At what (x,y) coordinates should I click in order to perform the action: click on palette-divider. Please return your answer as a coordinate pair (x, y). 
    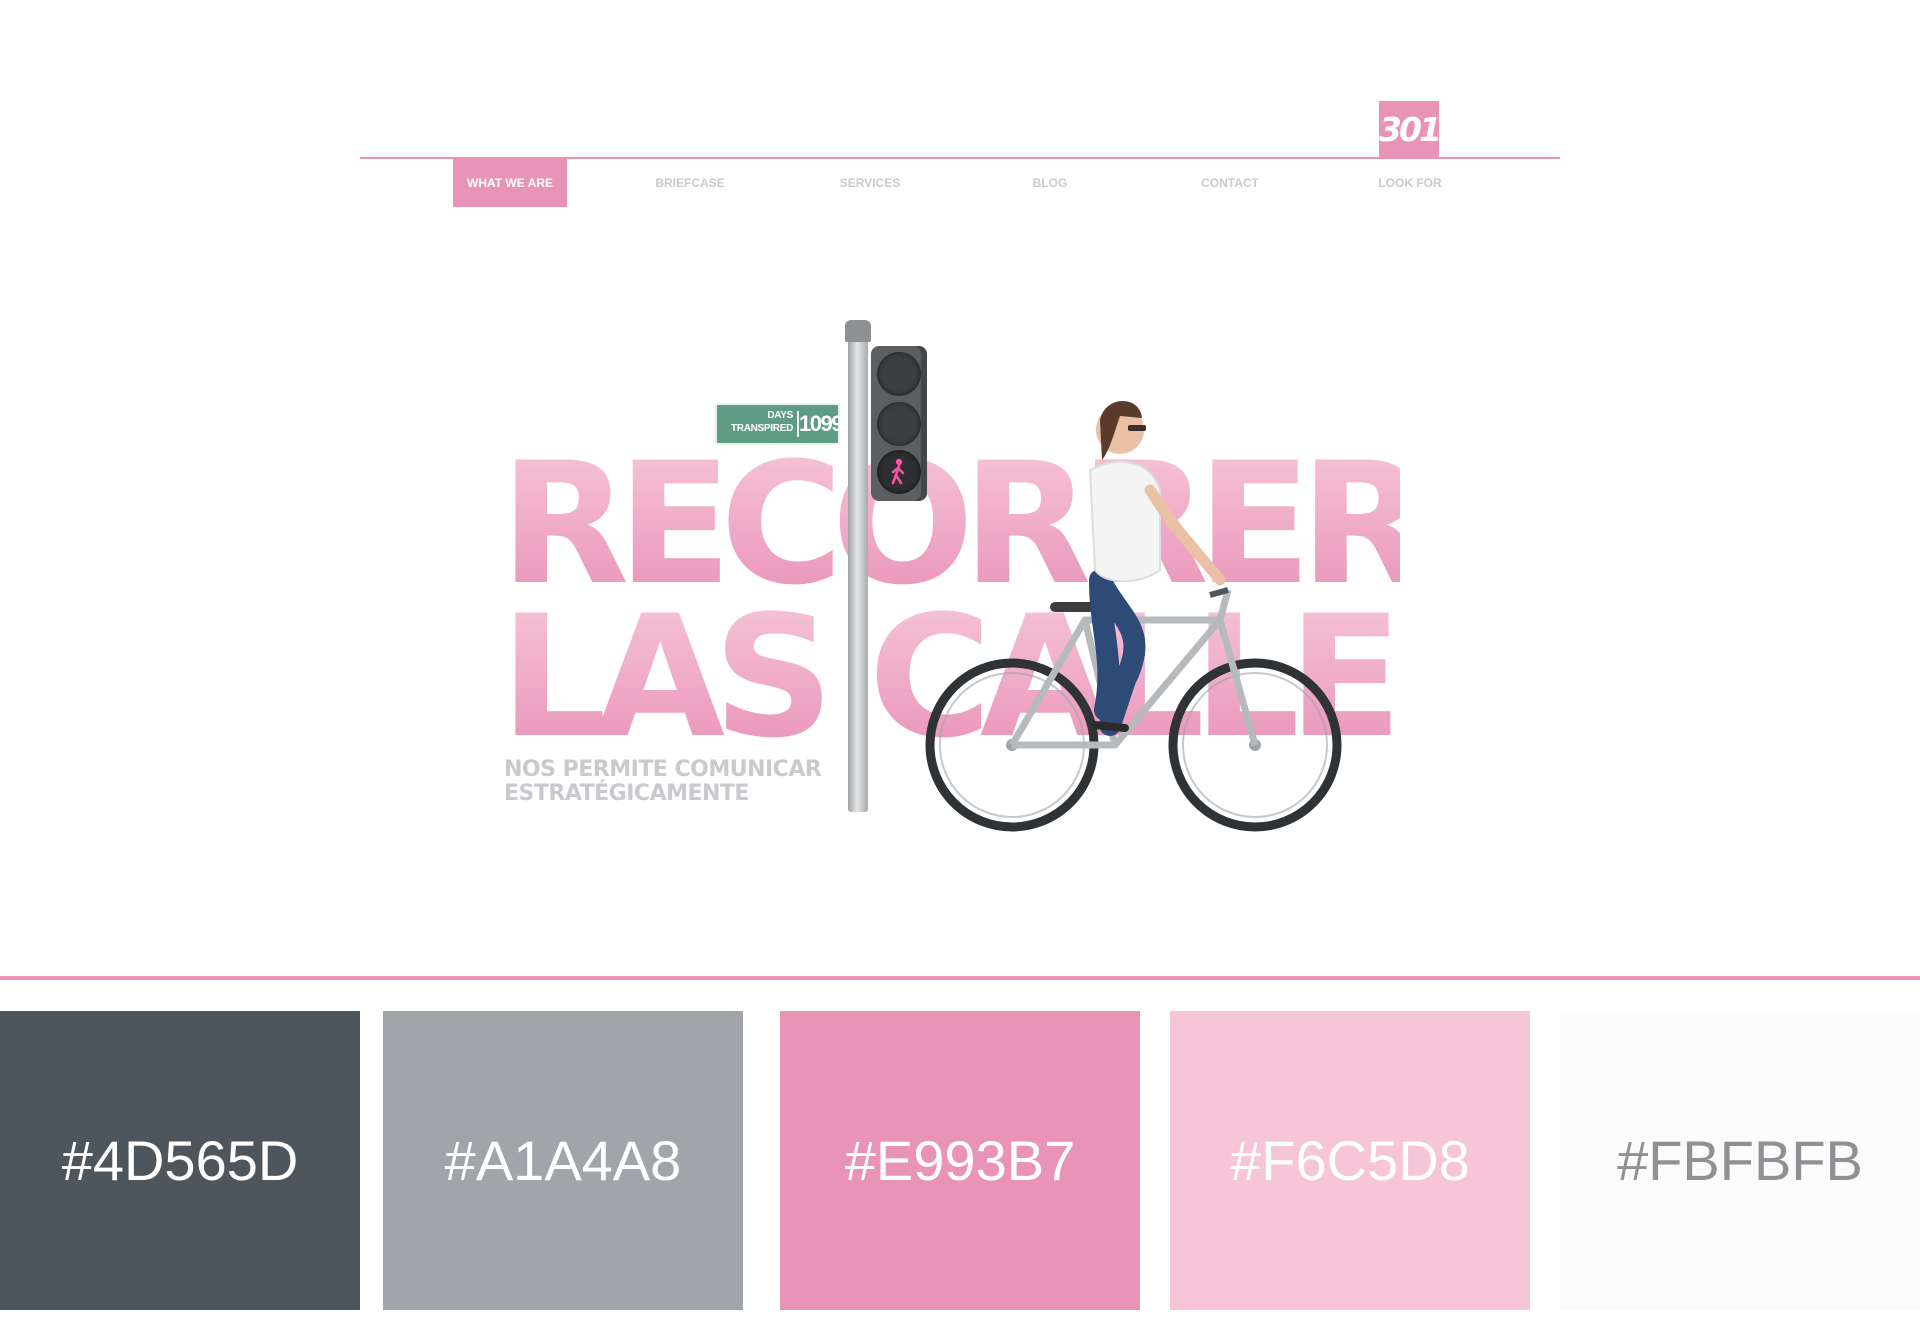
    Looking at the image, I should click on (960, 978).